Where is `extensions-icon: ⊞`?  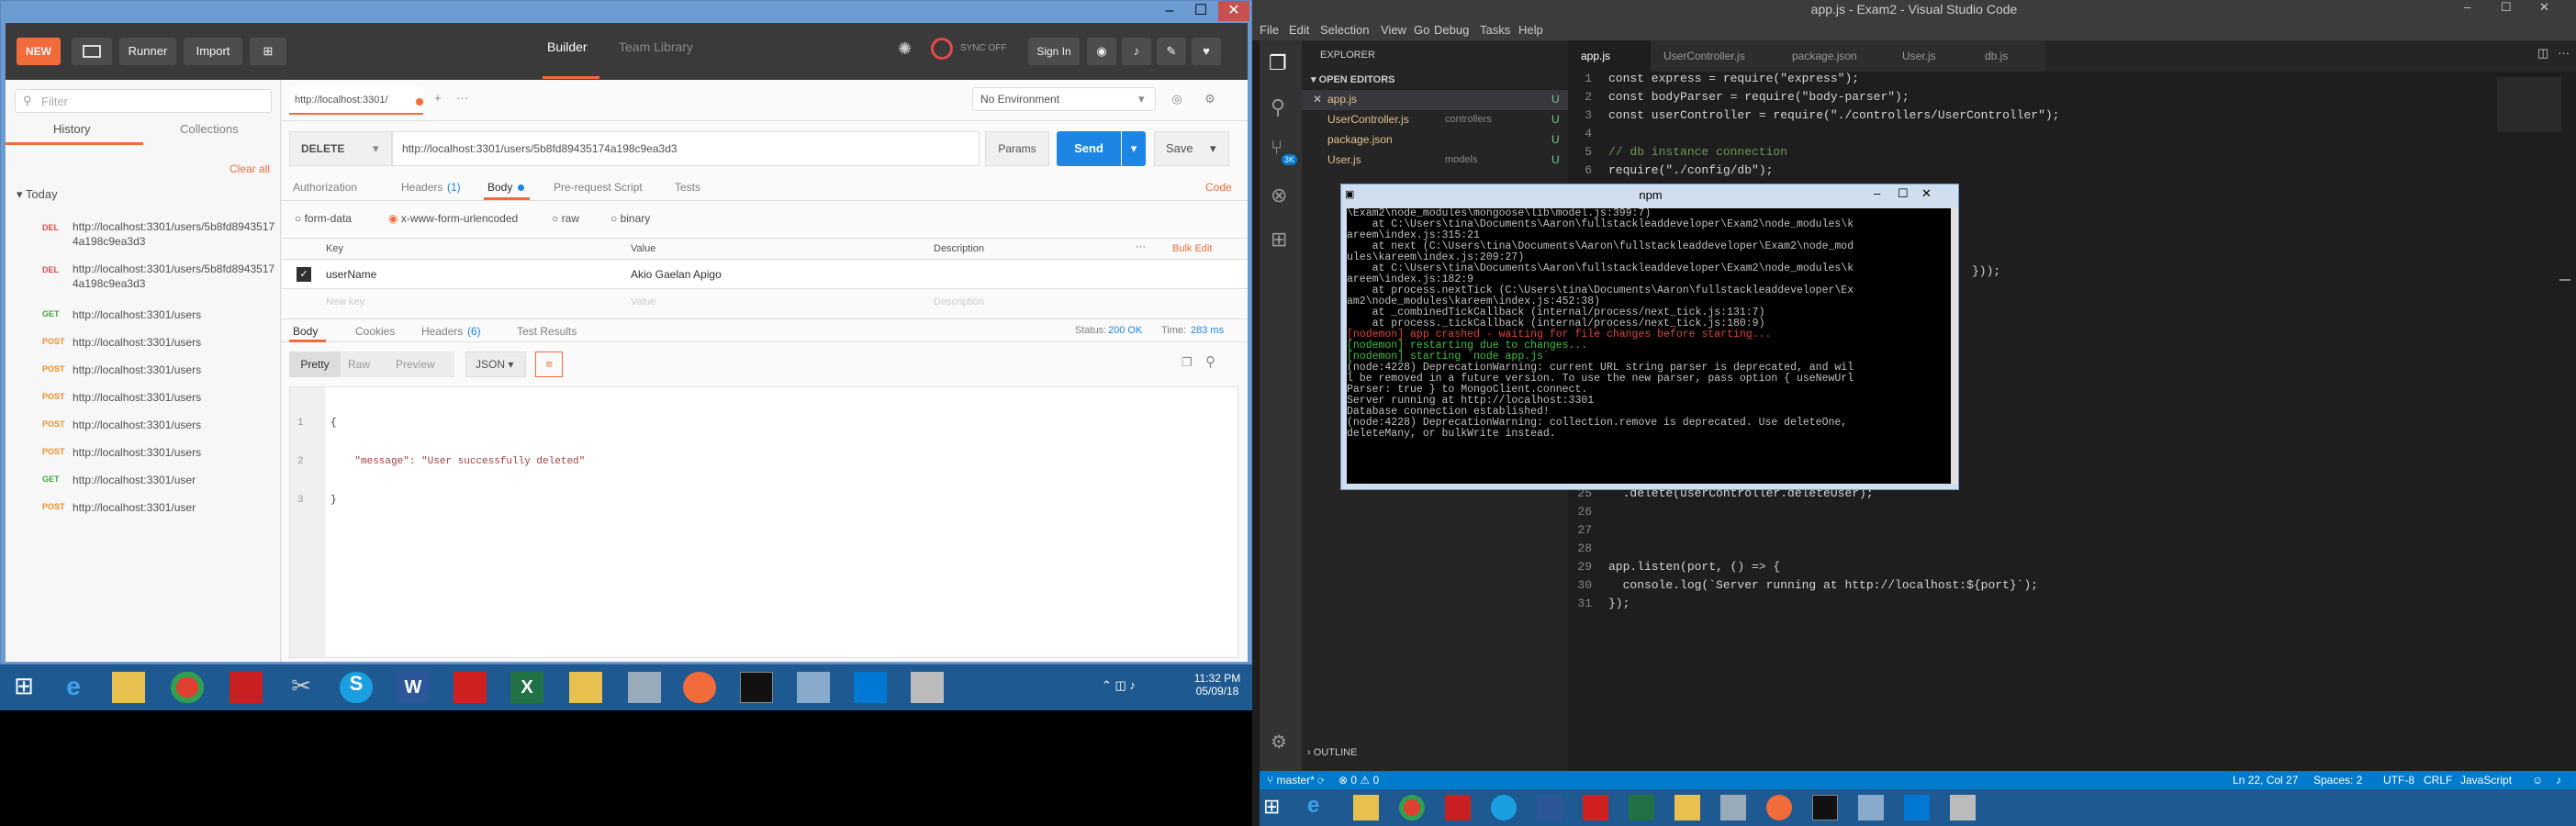 extensions-icon: ⊞ is located at coordinates (1279, 239).